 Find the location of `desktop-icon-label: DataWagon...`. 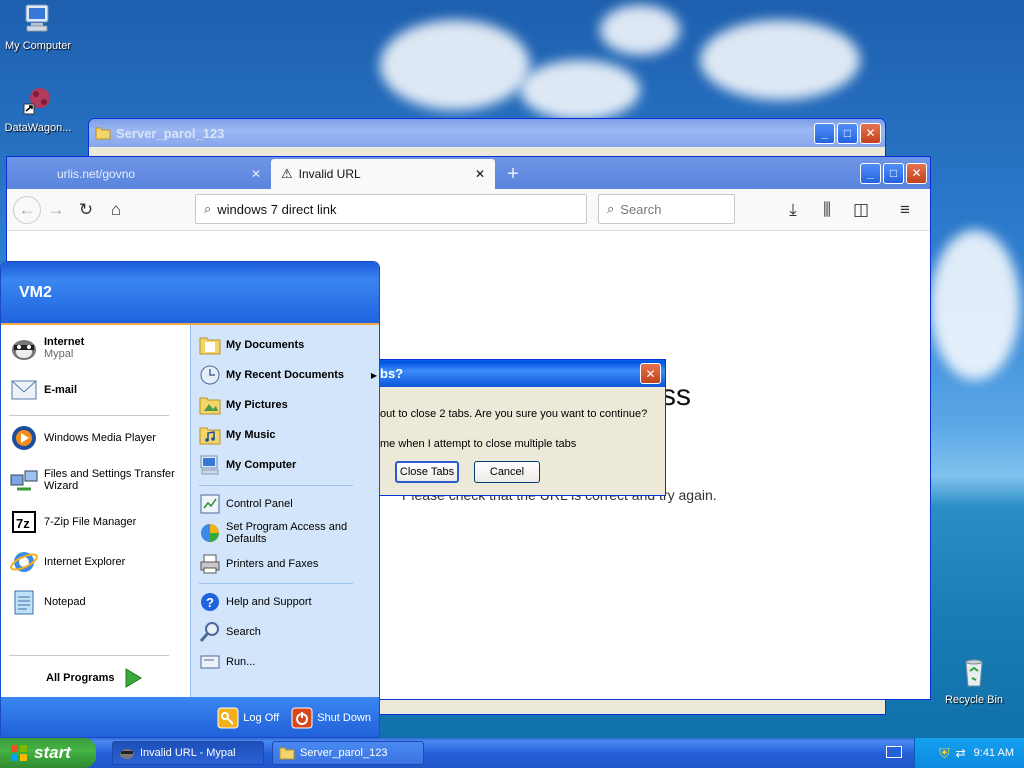

desktop-icon-label: DataWagon... is located at coordinates (38, 128).